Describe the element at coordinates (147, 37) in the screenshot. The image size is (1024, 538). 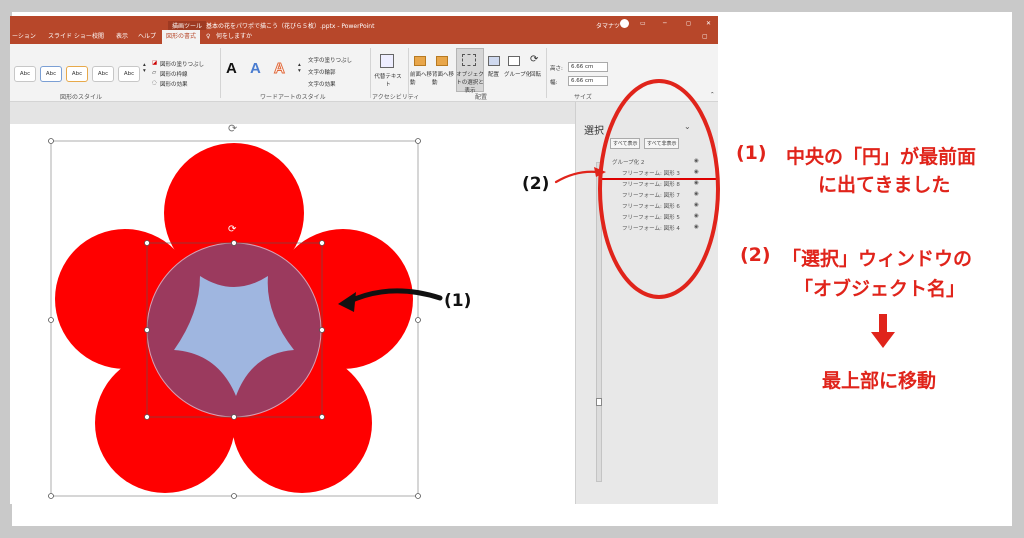
I see `tab-help: ヘルプ` at that location.